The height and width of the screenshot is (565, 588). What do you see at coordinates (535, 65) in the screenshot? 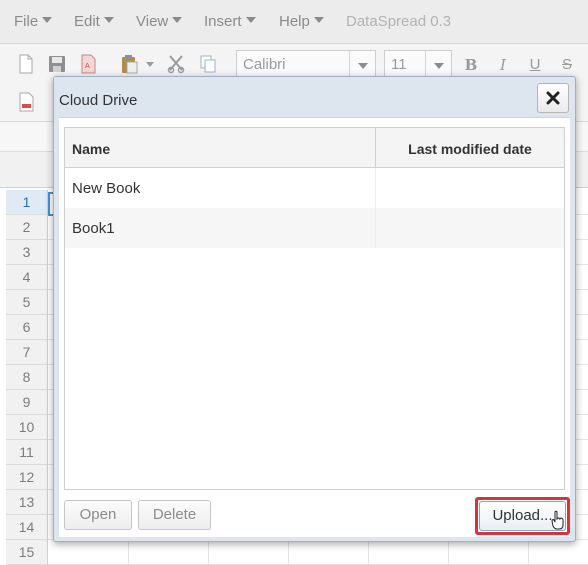
I see `underline-button: U` at bounding box center [535, 65].